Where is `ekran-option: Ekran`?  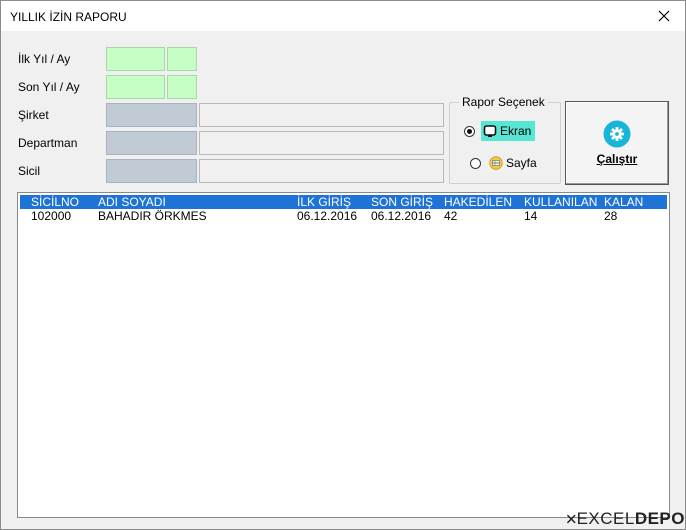
ekran-option: Ekran is located at coordinates (500, 131).